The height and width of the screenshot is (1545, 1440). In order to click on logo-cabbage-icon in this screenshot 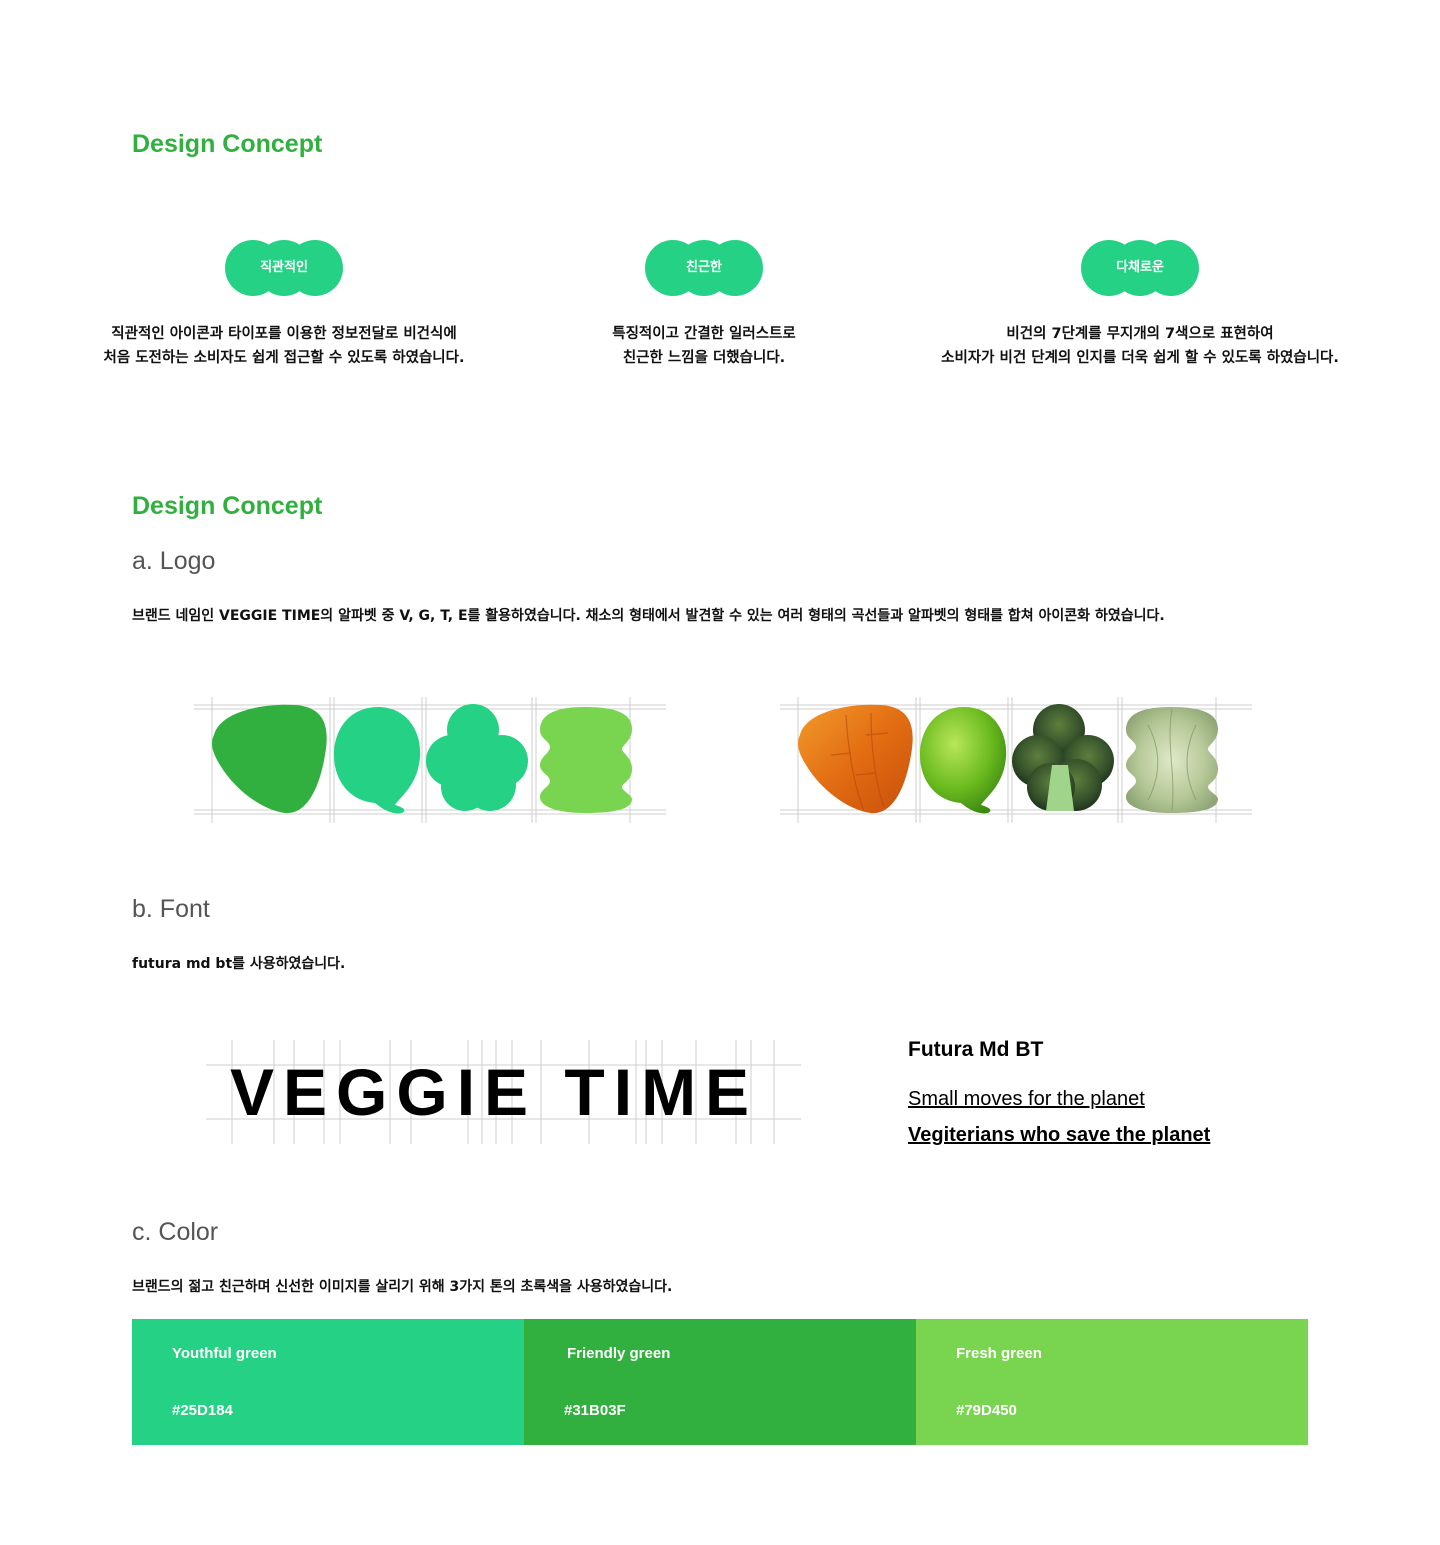, I will do `click(1172, 760)`.